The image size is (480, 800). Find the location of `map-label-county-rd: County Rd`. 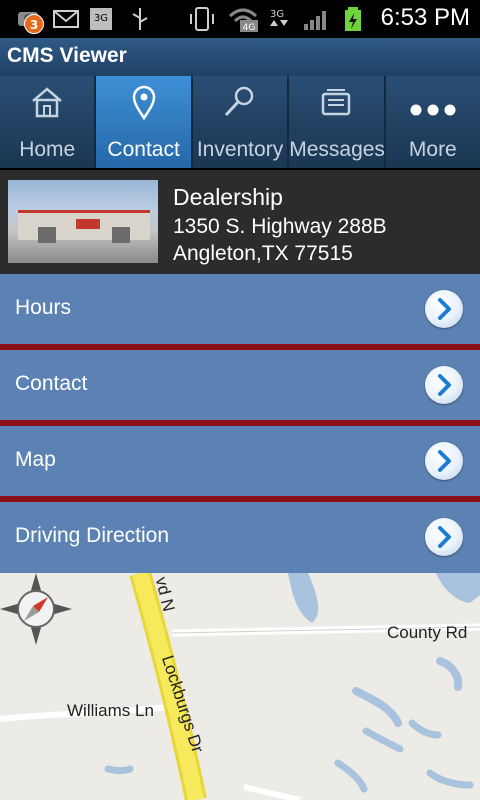

map-label-county-rd: County Rd is located at coordinates (427, 632).